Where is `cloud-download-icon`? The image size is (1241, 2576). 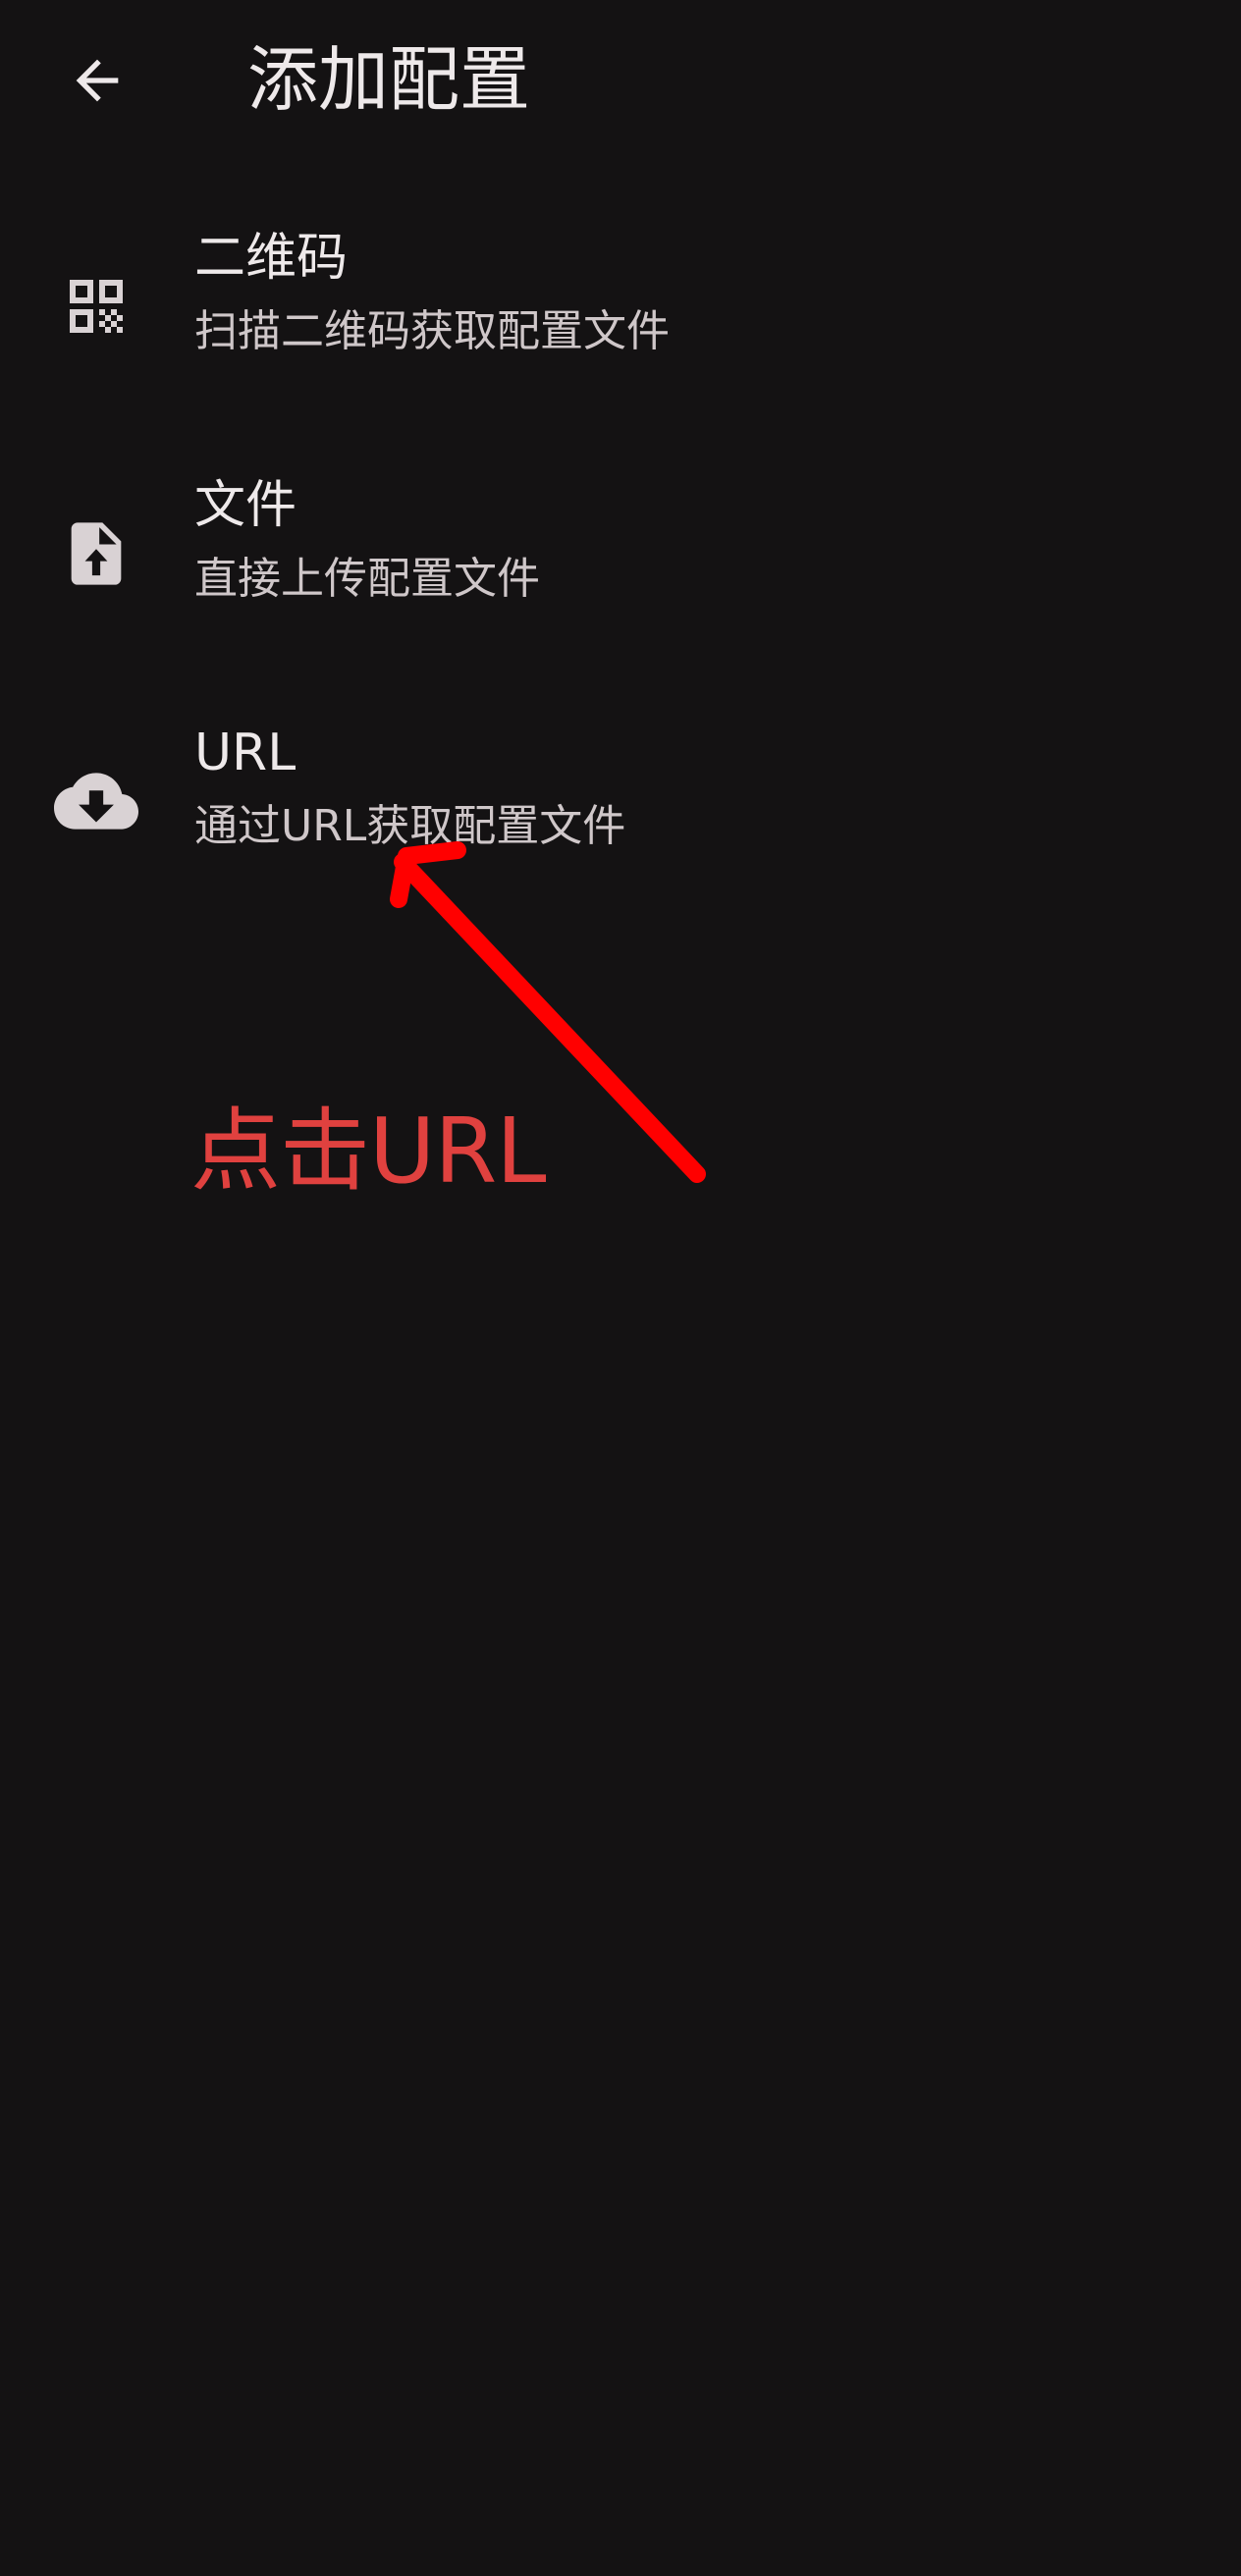
cloud-download-icon is located at coordinates (96, 801).